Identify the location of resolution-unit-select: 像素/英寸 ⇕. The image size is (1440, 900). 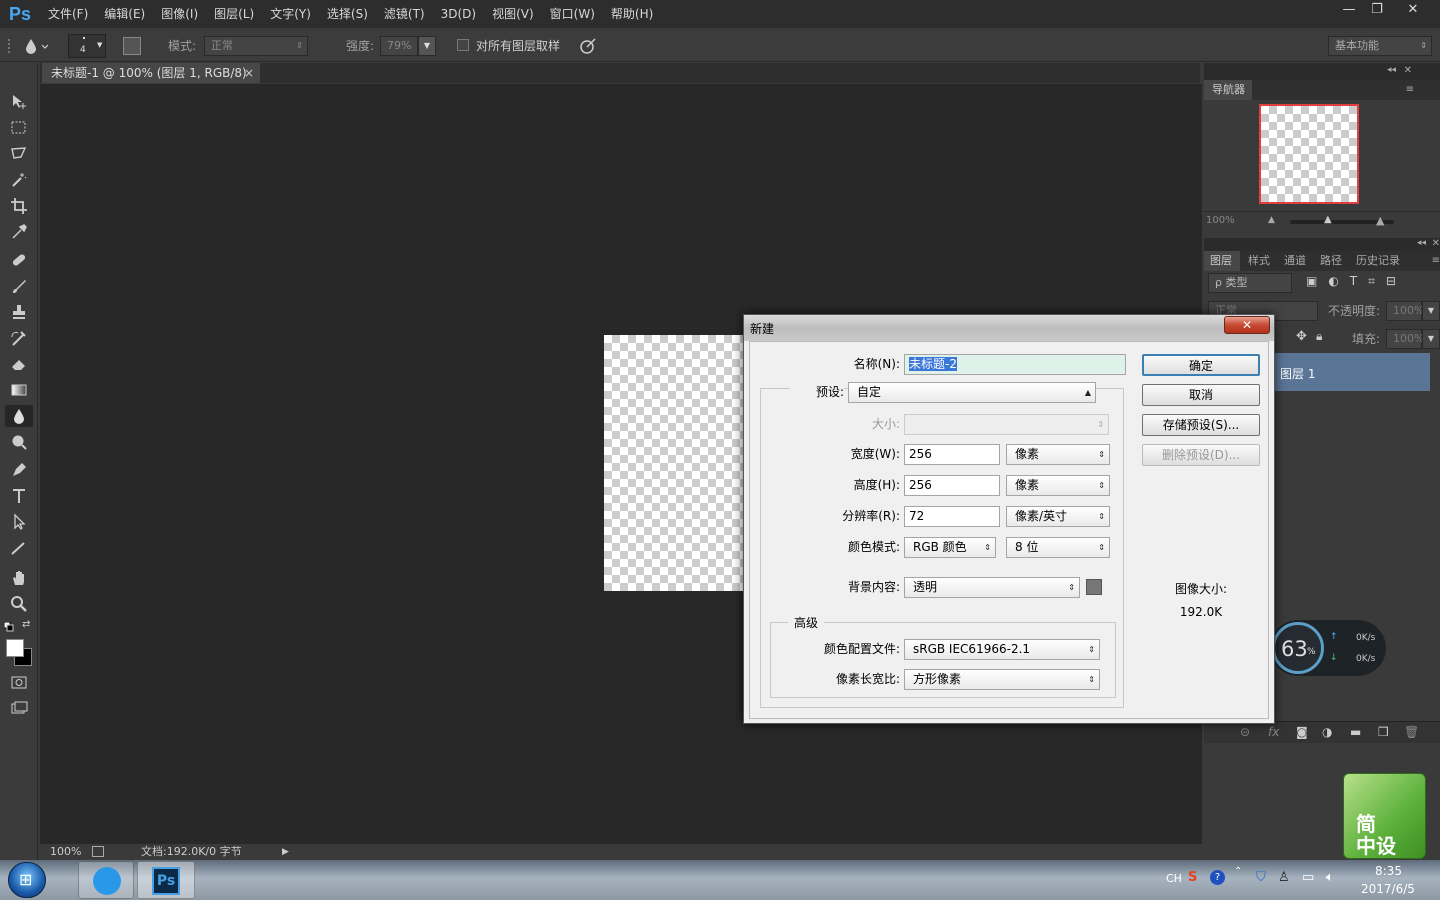
(1058, 516).